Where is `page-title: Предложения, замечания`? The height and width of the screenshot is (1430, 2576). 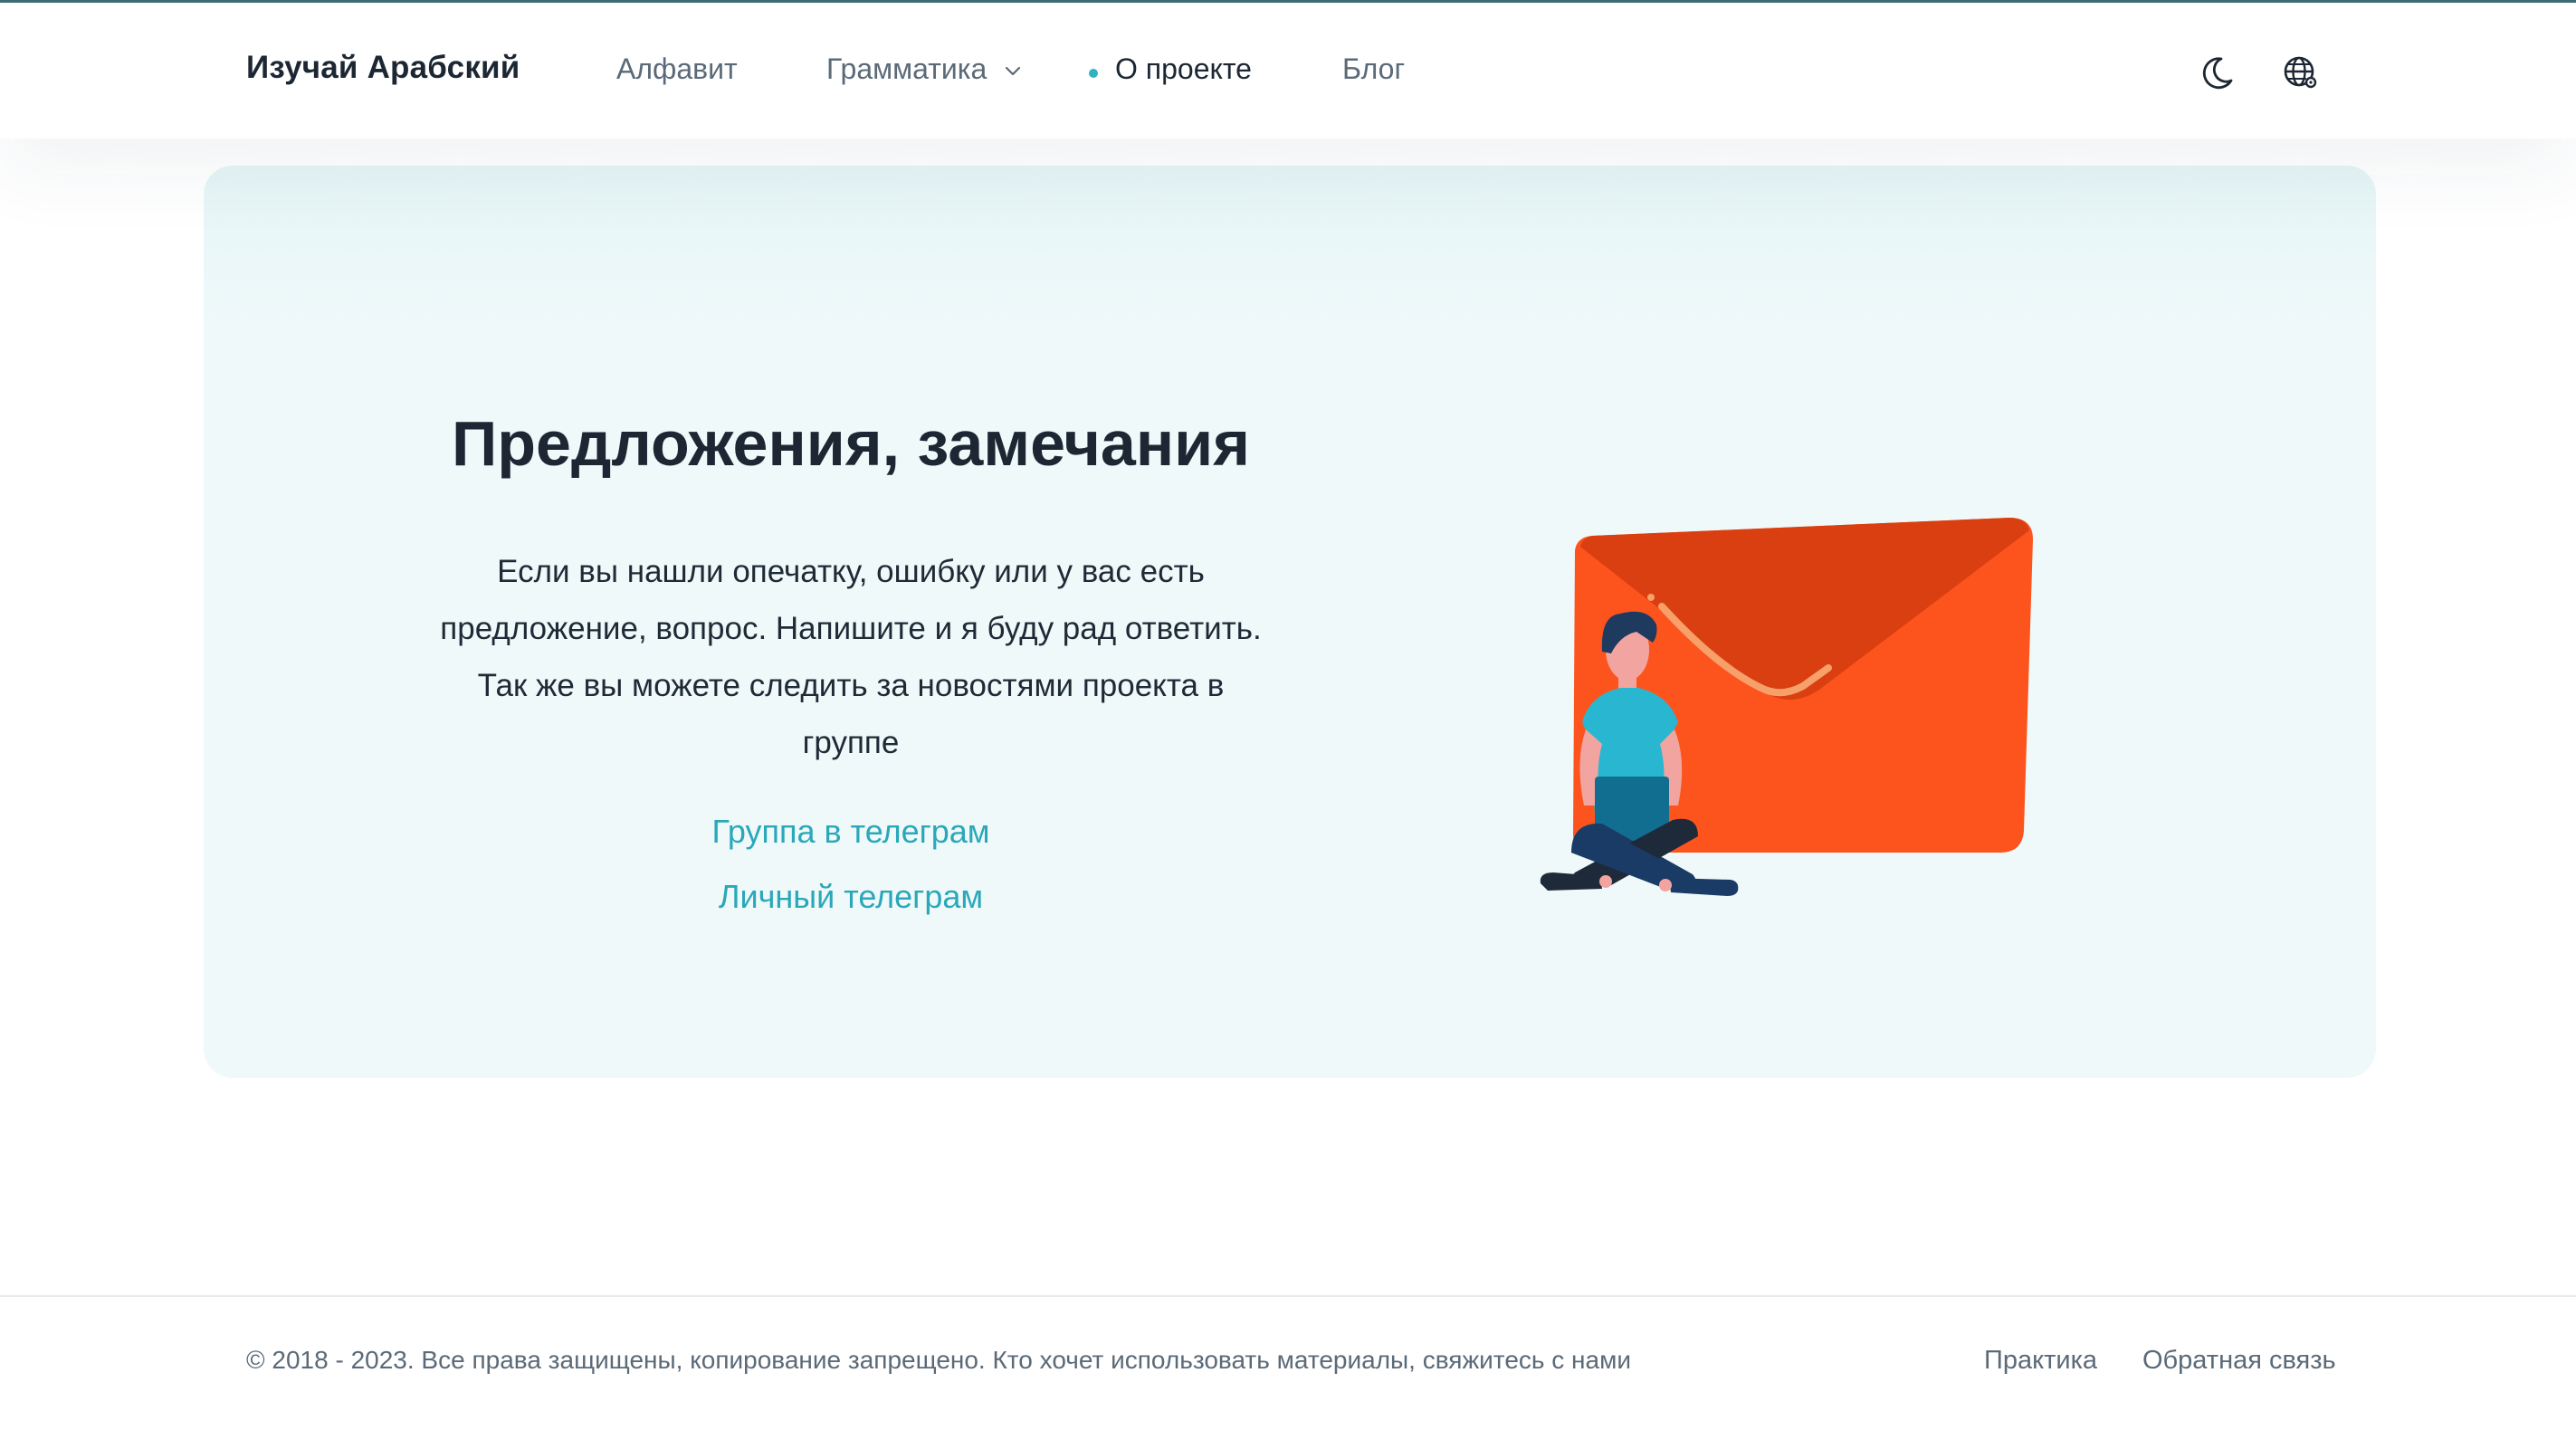
page-title: Предложения, замечания is located at coordinates (850, 443).